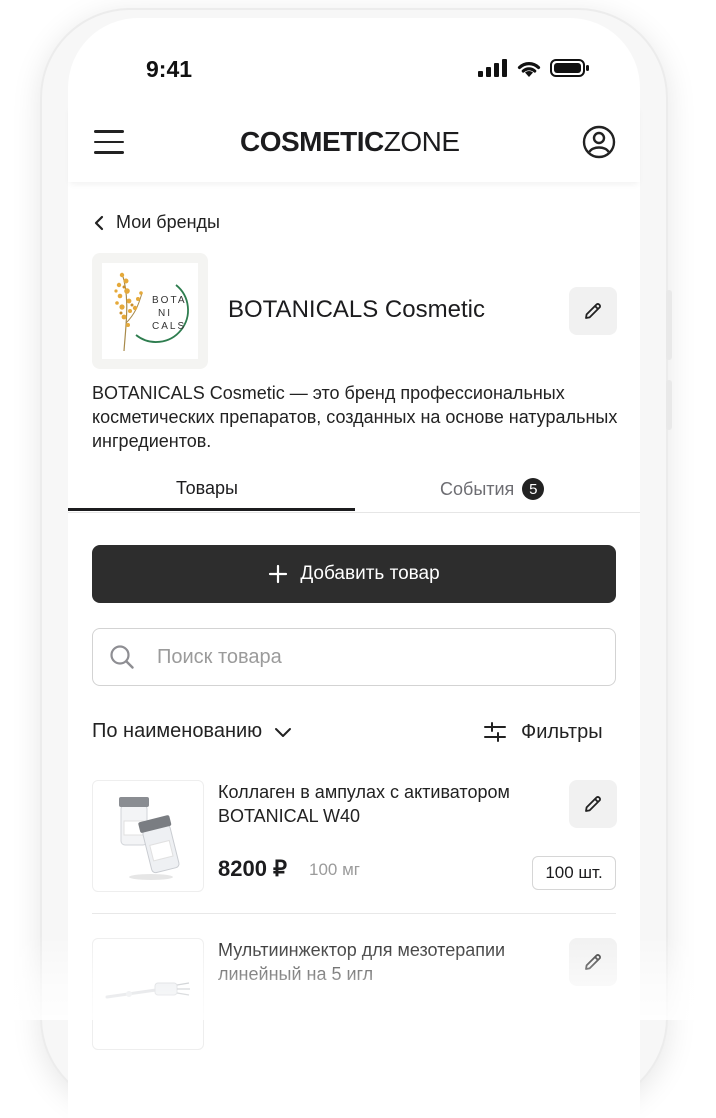 The width and height of the screenshot is (716, 1118). What do you see at coordinates (312, 141) in the screenshot?
I see `logo-bold-text: COSMETIC` at bounding box center [312, 141].